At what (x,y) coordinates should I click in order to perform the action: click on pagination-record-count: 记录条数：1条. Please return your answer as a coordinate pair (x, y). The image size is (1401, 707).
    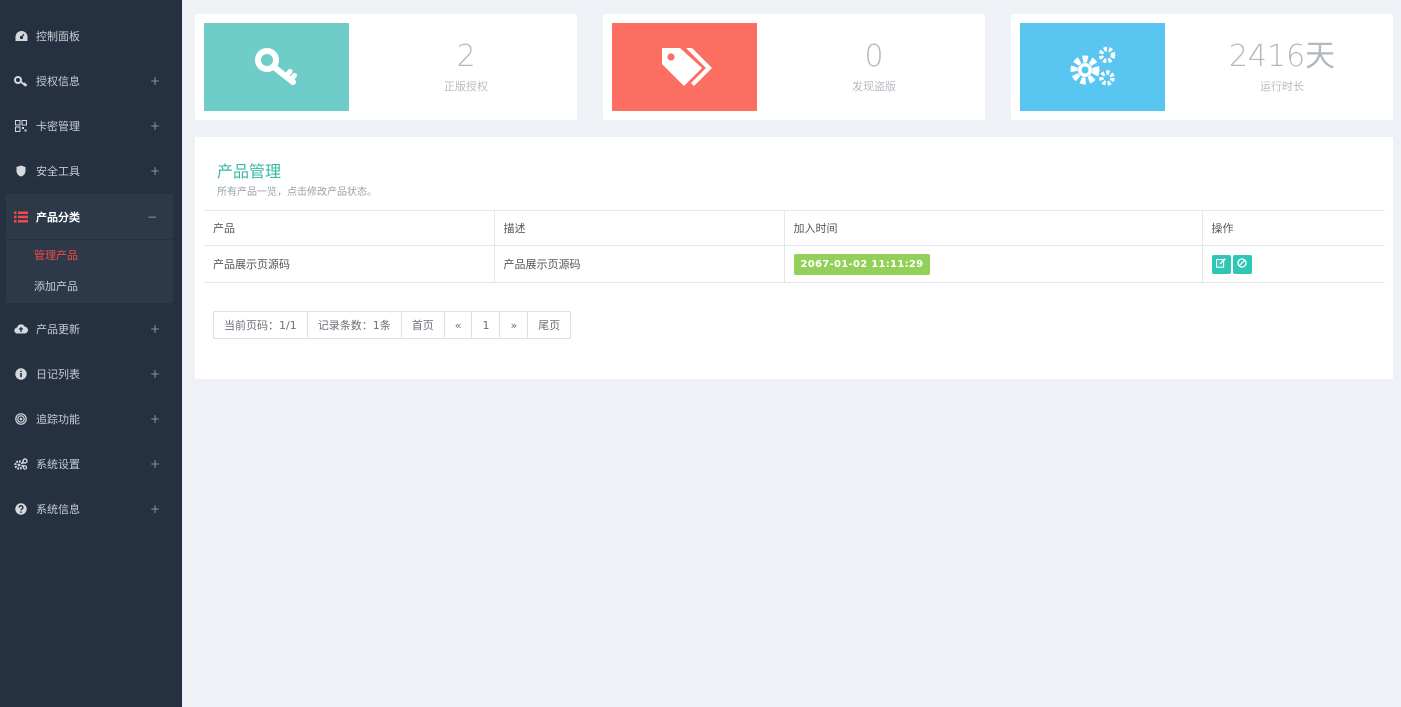
    Looking at the image, I should click on (353, 325).